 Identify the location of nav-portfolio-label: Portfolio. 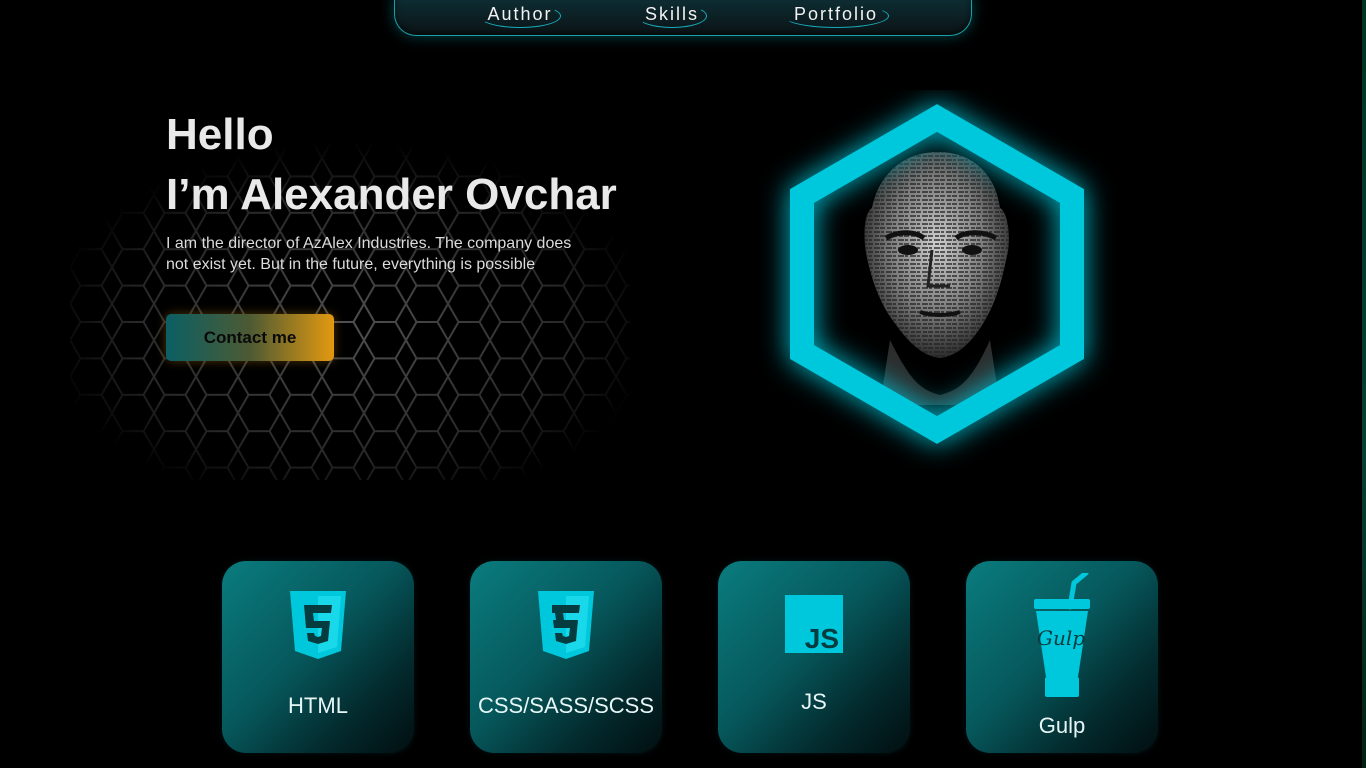
(836, 13).